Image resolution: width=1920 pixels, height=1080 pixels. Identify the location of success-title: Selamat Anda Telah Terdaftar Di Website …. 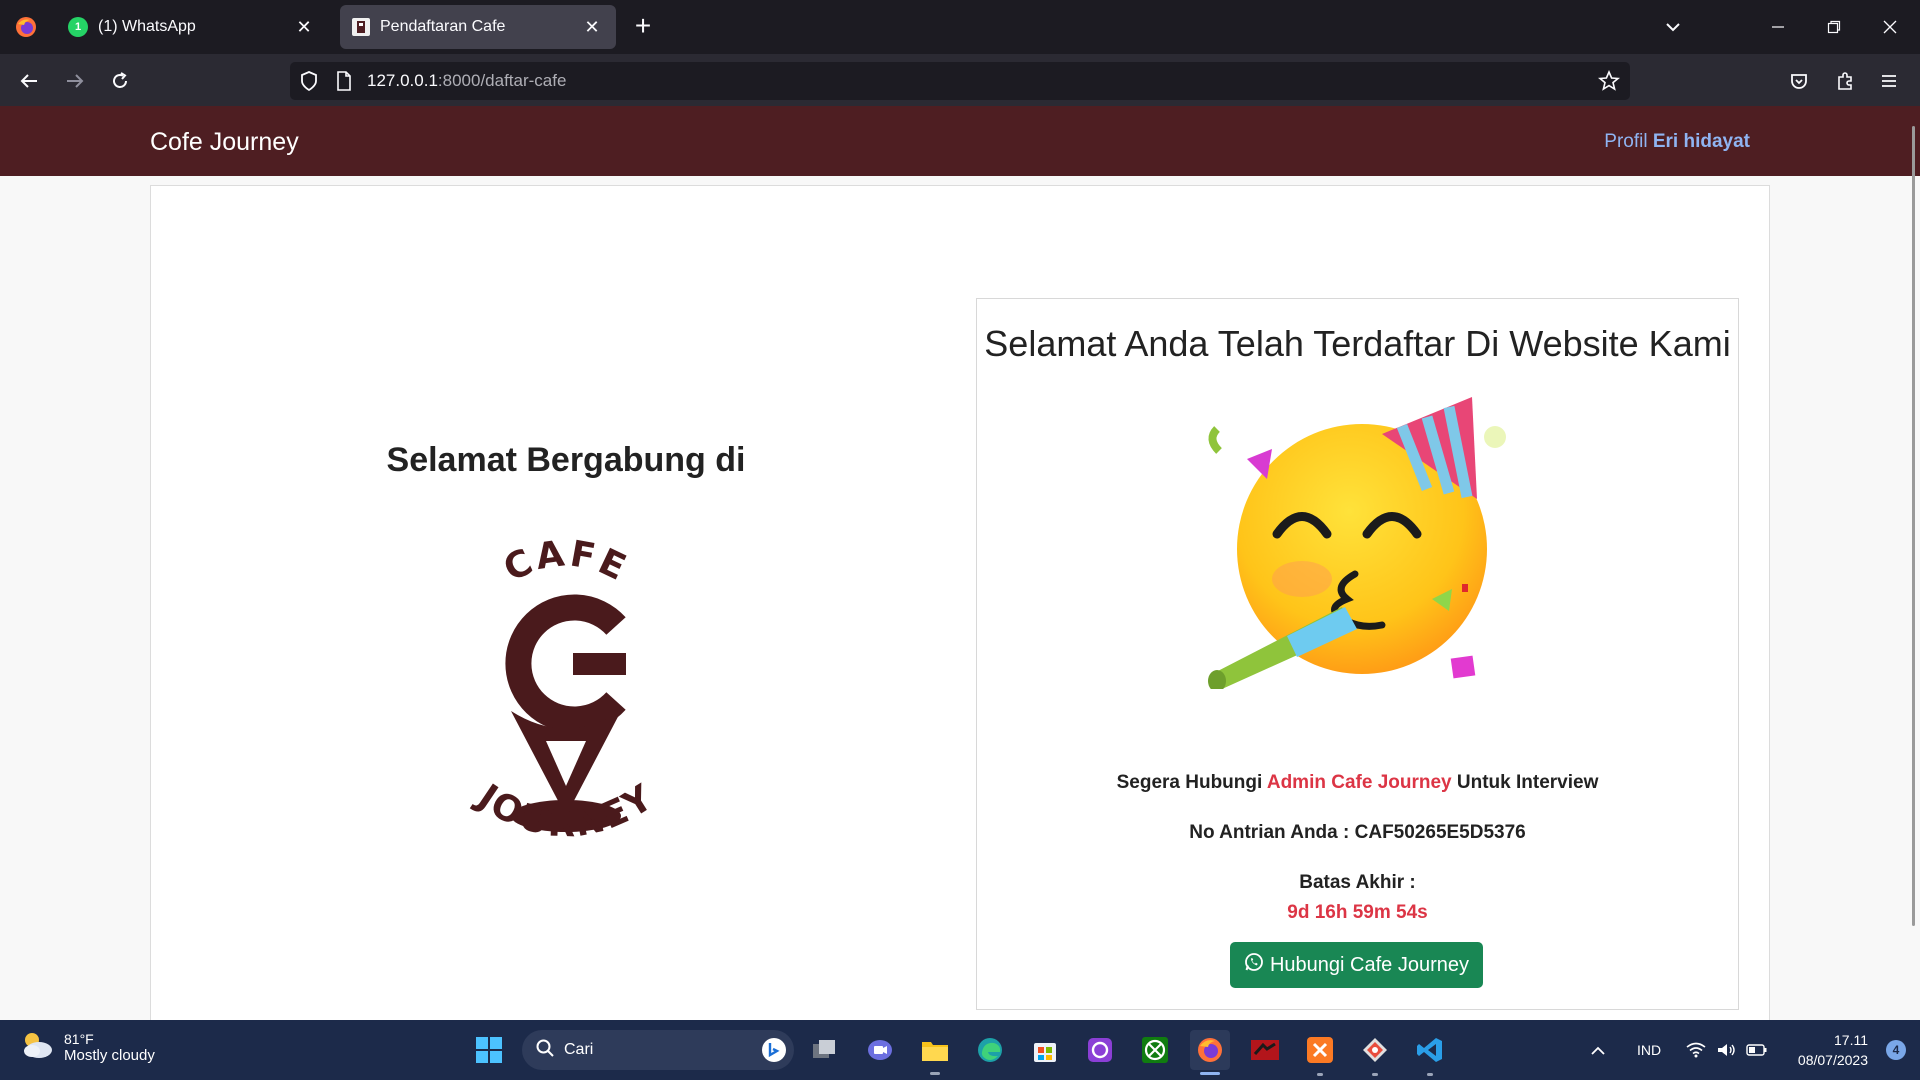
(1357, 343).